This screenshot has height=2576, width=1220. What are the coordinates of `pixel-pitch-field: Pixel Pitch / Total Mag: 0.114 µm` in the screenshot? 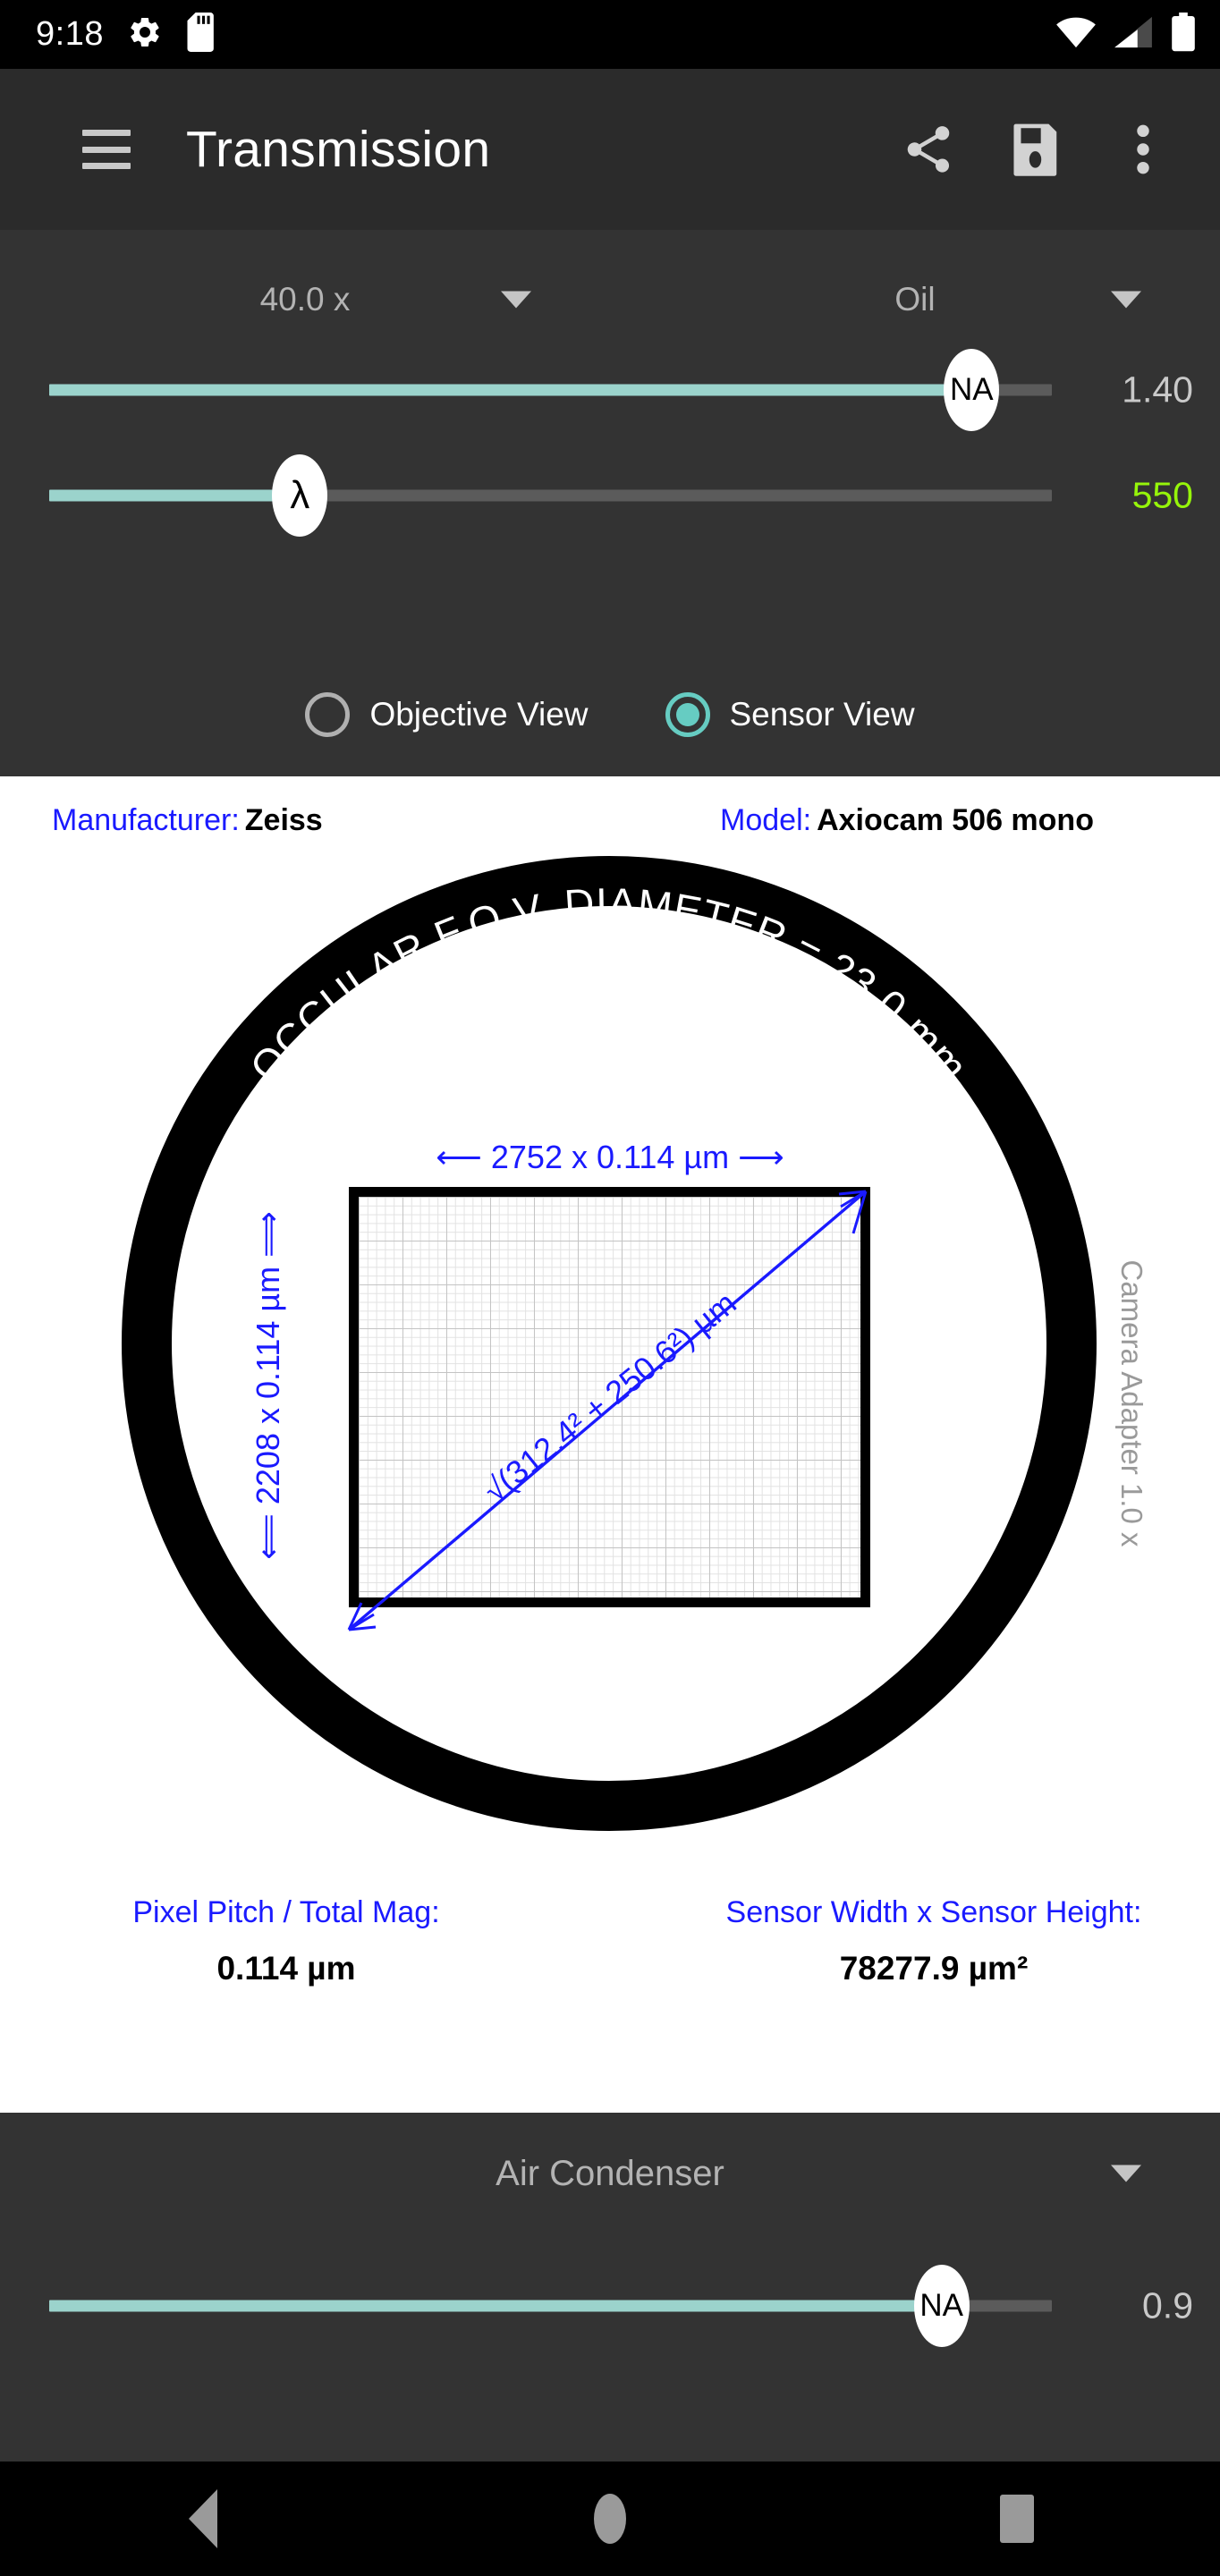 It's located at (340, 1941).